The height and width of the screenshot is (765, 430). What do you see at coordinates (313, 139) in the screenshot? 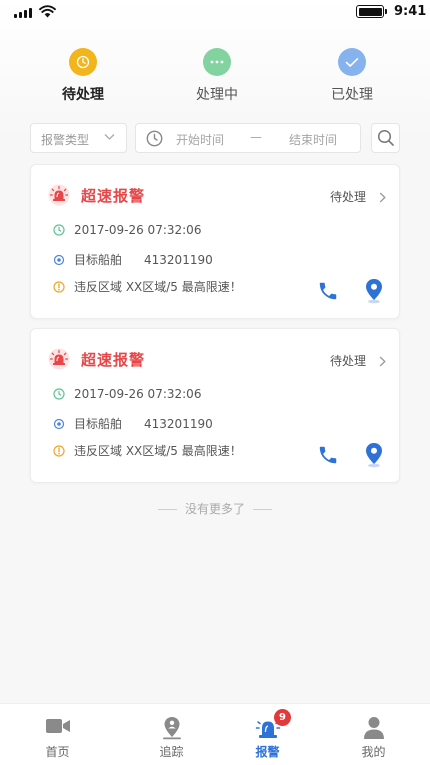
I see `end-time-input: 结束时间` at bounding box center [313, 139].